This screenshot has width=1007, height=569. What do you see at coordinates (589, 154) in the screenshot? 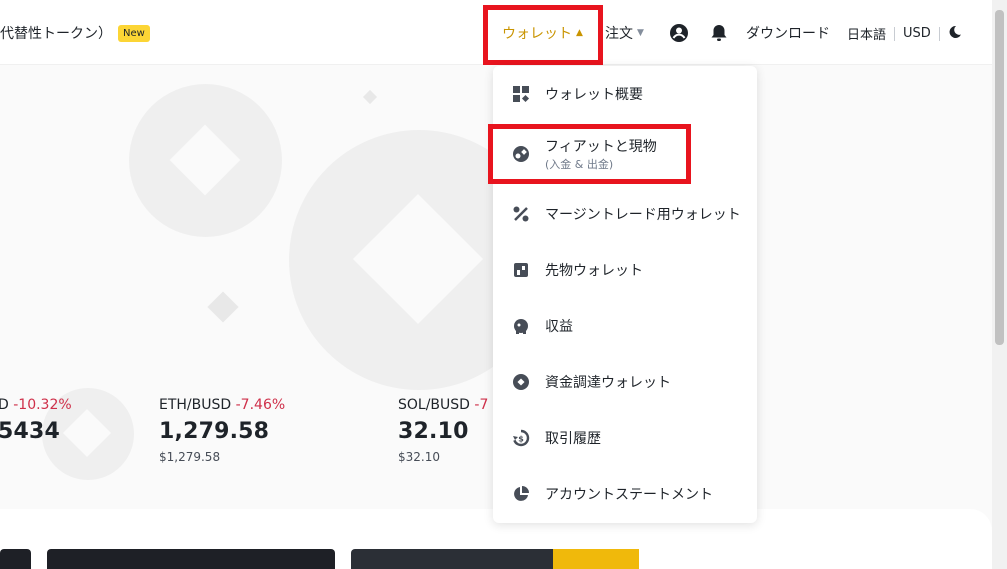
I see `fiat-spot-highlight-box` at bounding box center [589, 154].